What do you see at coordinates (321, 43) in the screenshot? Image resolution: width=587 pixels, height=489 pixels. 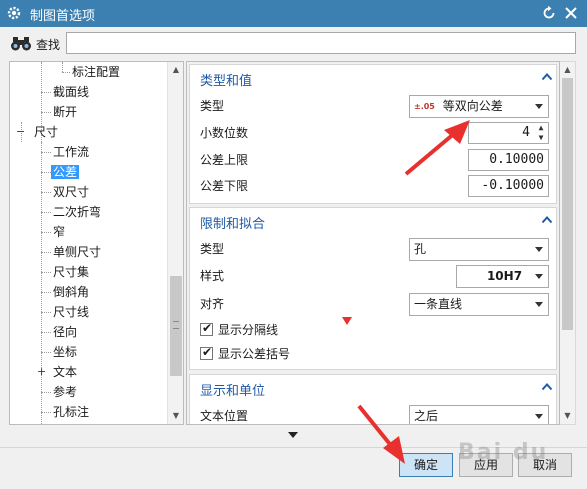 I see `find-input` at bounding box center [321, 43].